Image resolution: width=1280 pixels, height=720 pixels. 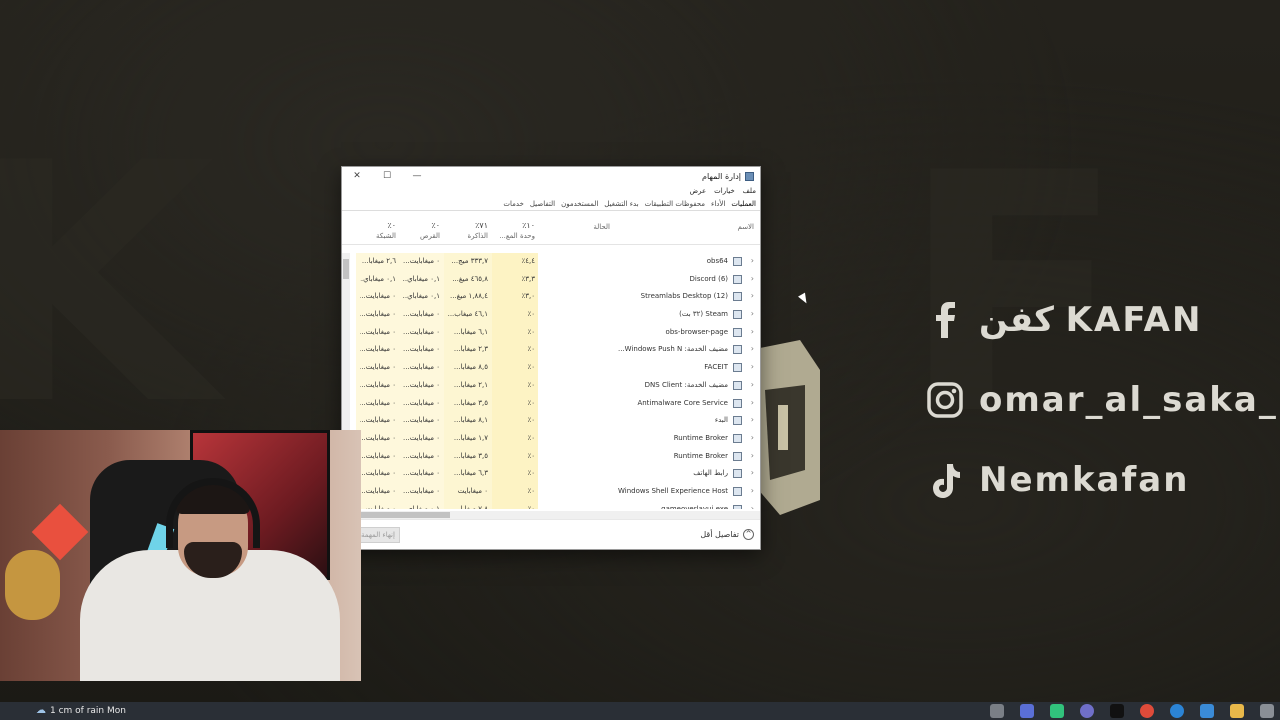 What do you see at coordinates (1147, 711) in the screenshot?
I see `chrome-taskbar-icon` at bounding box center [1147, 711].